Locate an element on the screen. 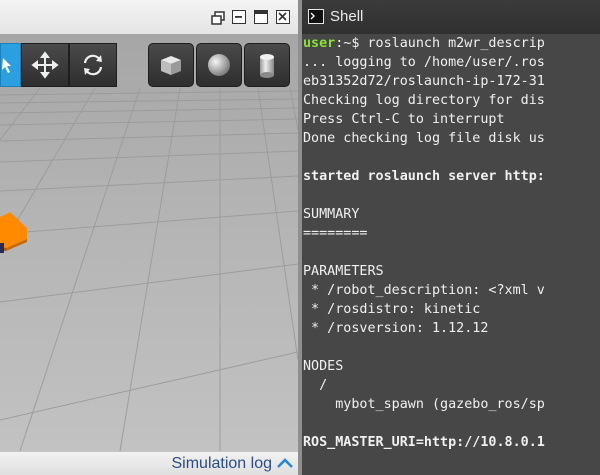 The image size is (600, 475). terminal-line: SUMMARY is located at coordinates (331, 214).